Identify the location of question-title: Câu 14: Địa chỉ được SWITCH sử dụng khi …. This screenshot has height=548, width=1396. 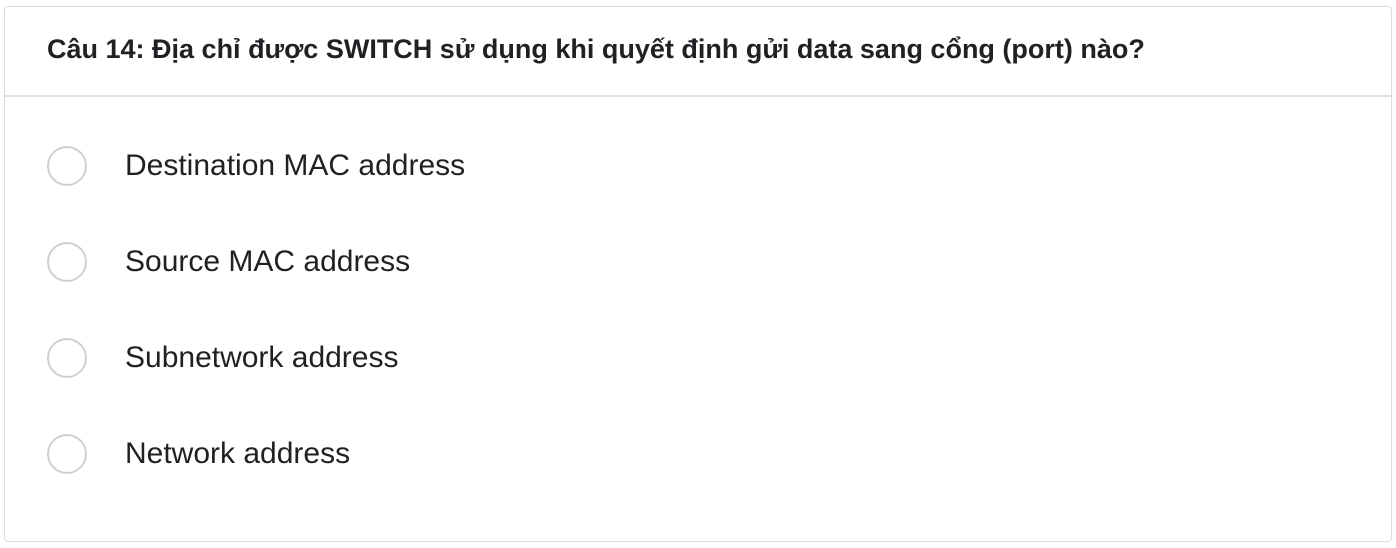
(596, 48).